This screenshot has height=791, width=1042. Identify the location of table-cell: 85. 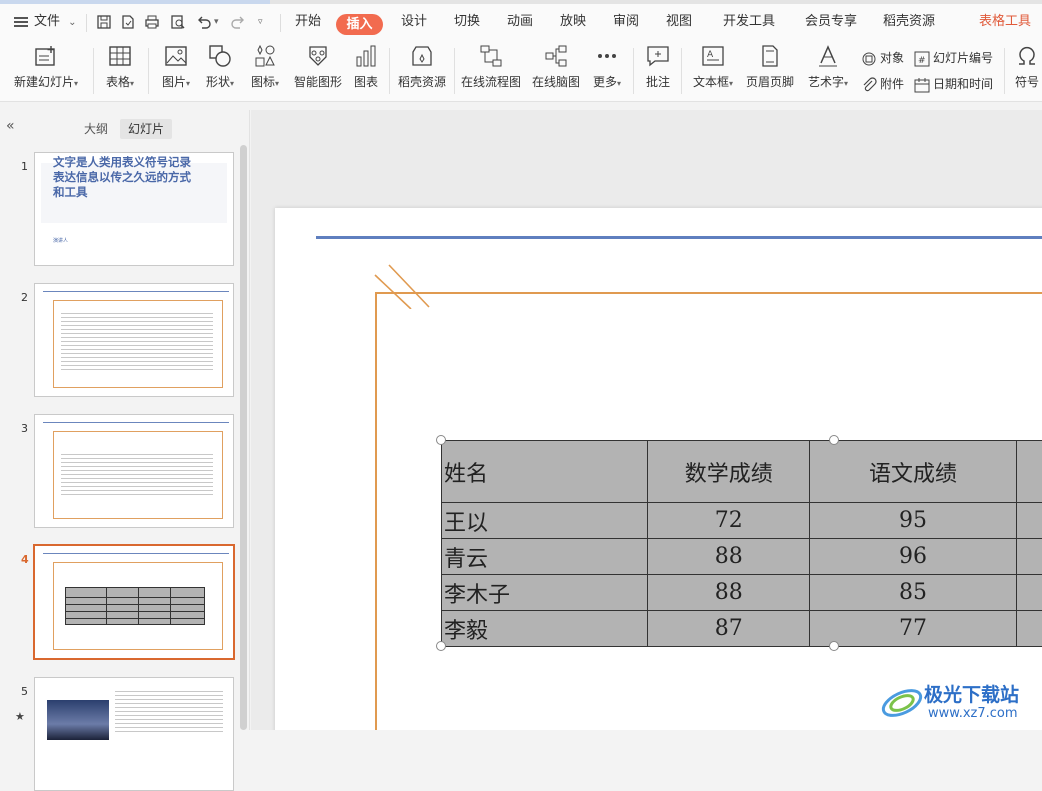
(913, 593).